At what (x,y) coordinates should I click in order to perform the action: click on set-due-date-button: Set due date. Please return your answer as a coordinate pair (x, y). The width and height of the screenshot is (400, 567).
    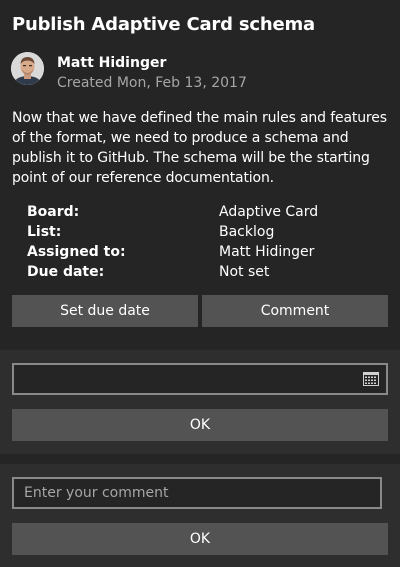
    Looking at the image, I should click on (105, 311).